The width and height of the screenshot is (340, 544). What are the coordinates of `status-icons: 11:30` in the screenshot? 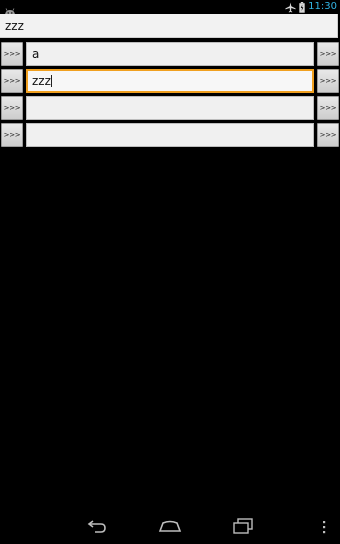 It's located at (311, 7).